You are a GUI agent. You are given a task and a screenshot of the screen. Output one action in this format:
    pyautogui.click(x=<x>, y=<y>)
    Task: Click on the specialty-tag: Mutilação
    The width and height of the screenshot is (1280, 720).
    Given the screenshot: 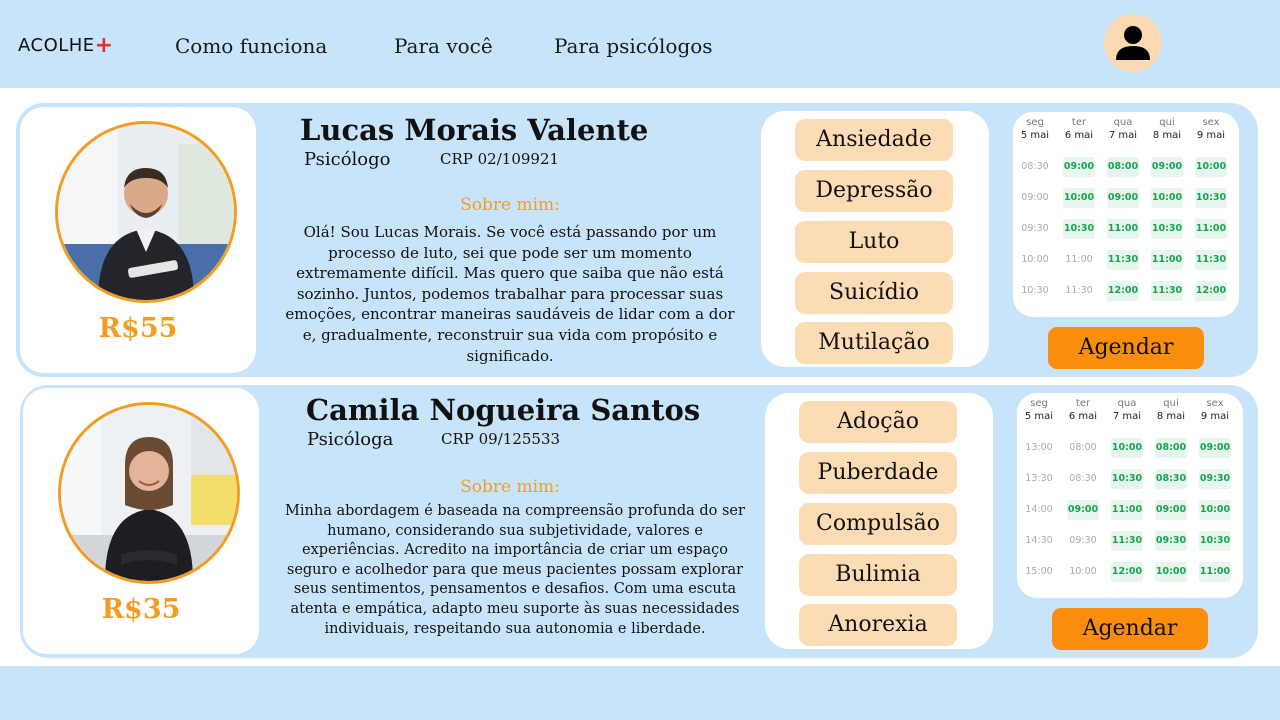 What is the action you would take?
    pyautogui.click(x=874, y=343)
    